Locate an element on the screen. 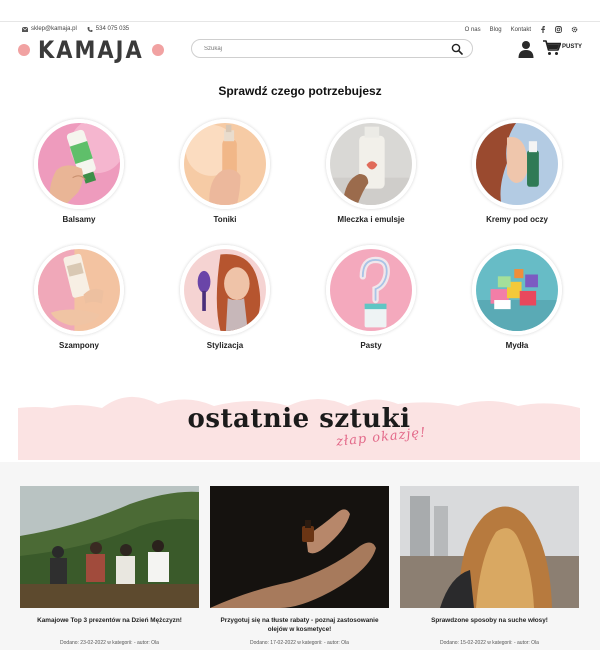  logo-dot-left is located at coordinates (24, 50).